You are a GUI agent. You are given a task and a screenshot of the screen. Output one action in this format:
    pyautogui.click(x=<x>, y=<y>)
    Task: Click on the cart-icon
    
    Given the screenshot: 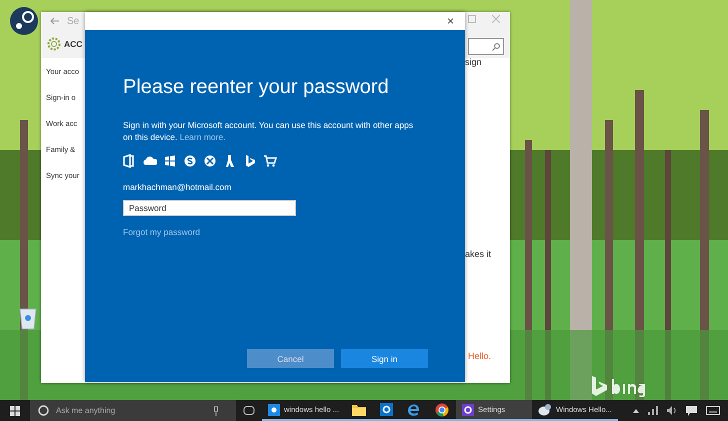 What is the action you would take?
    pyautogui.click(x=270, y=161)
    